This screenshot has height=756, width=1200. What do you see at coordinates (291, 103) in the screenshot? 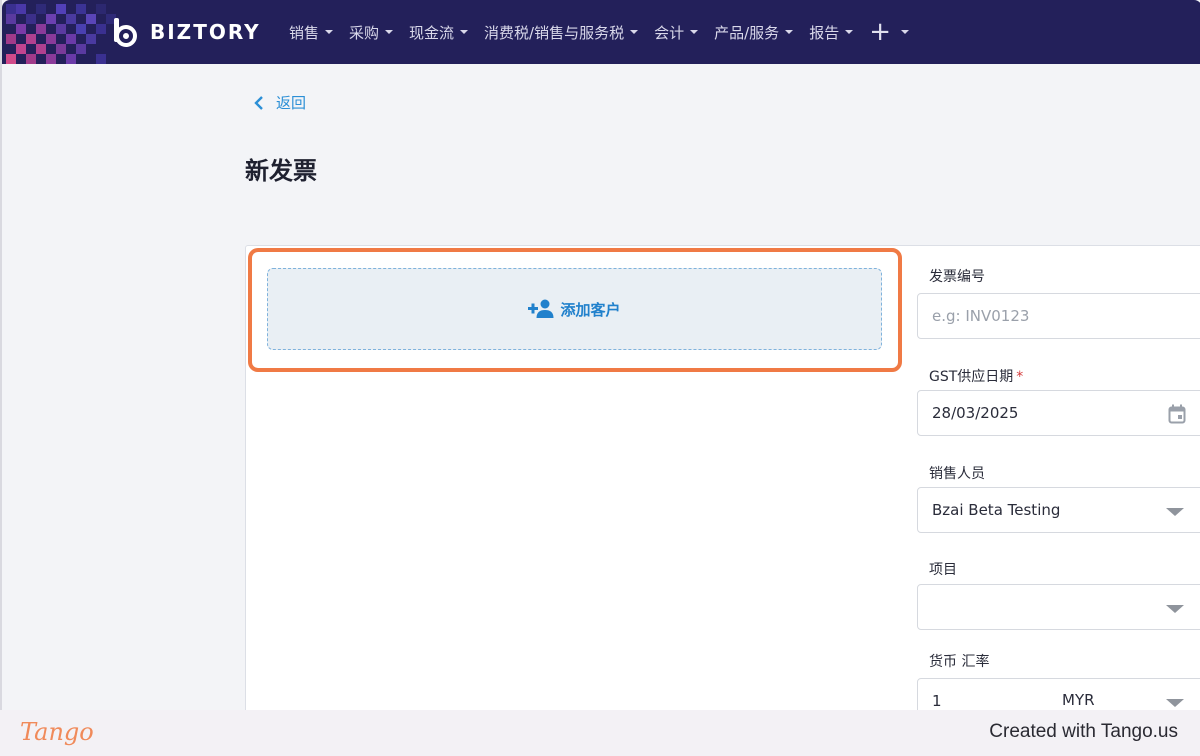
I see `back-label: 返回` at bounding box center [291, 103].